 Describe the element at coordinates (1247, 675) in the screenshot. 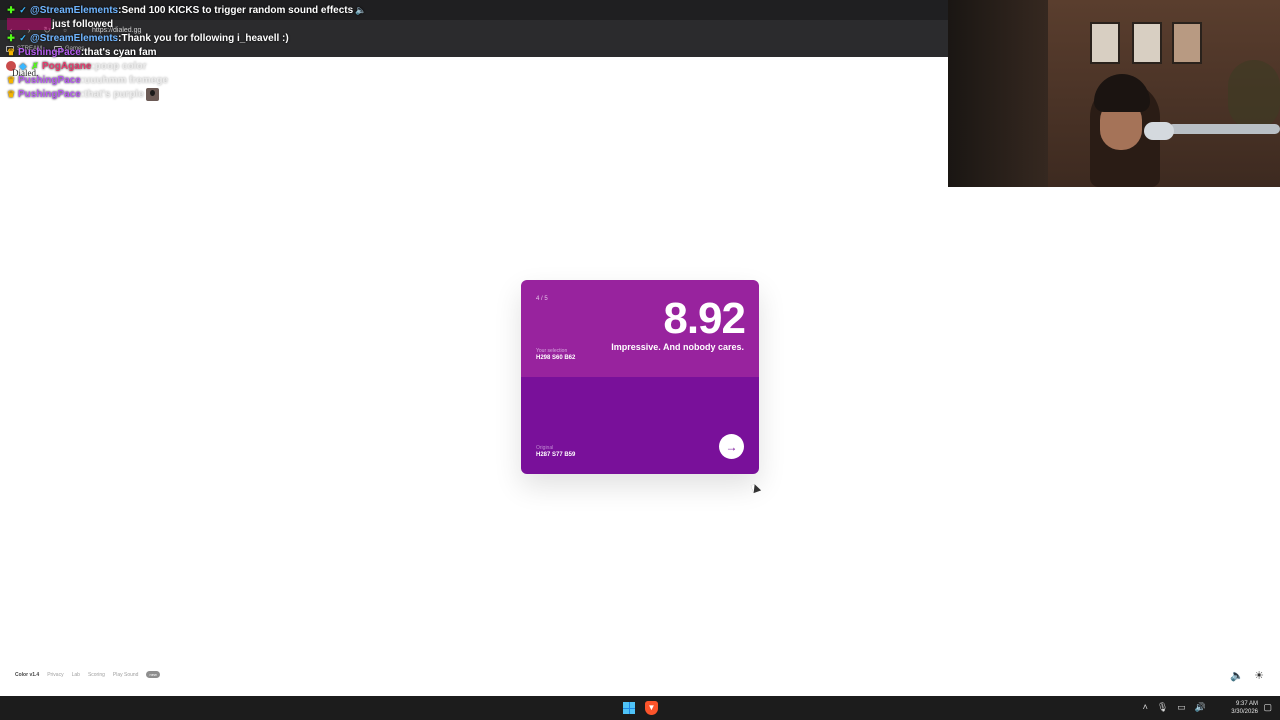

I see `footer-controls: 🔈 ☀` at that location.